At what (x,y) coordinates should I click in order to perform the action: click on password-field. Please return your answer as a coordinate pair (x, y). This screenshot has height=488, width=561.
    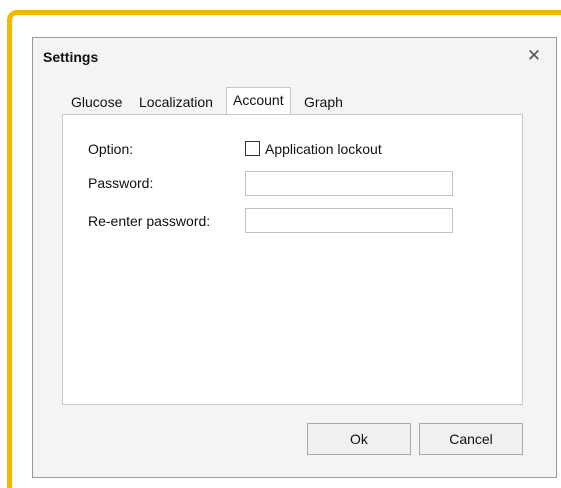
    Looking at the image, I should click on (349, 183).